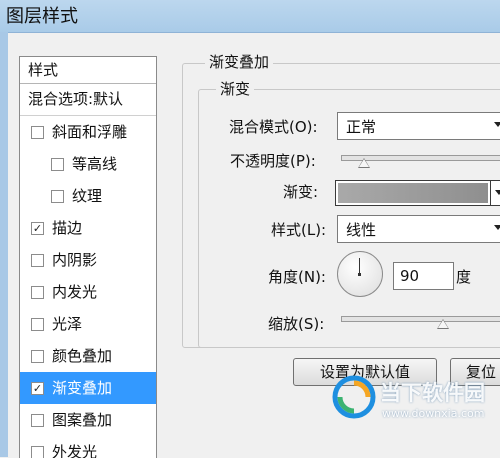 The image size is (500, 458). What do you see at coordinates (359, 266) in the screenshot?
I see `angle-dial-needle` at bounding box center [359, 266].